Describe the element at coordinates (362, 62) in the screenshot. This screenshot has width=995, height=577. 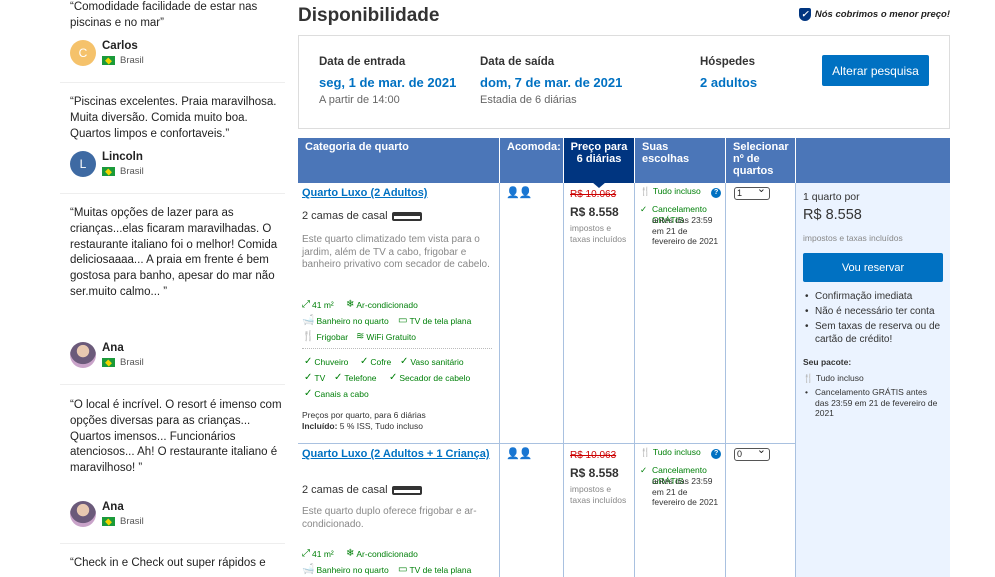
I see `checkin-label: Data de entrada` at that location.